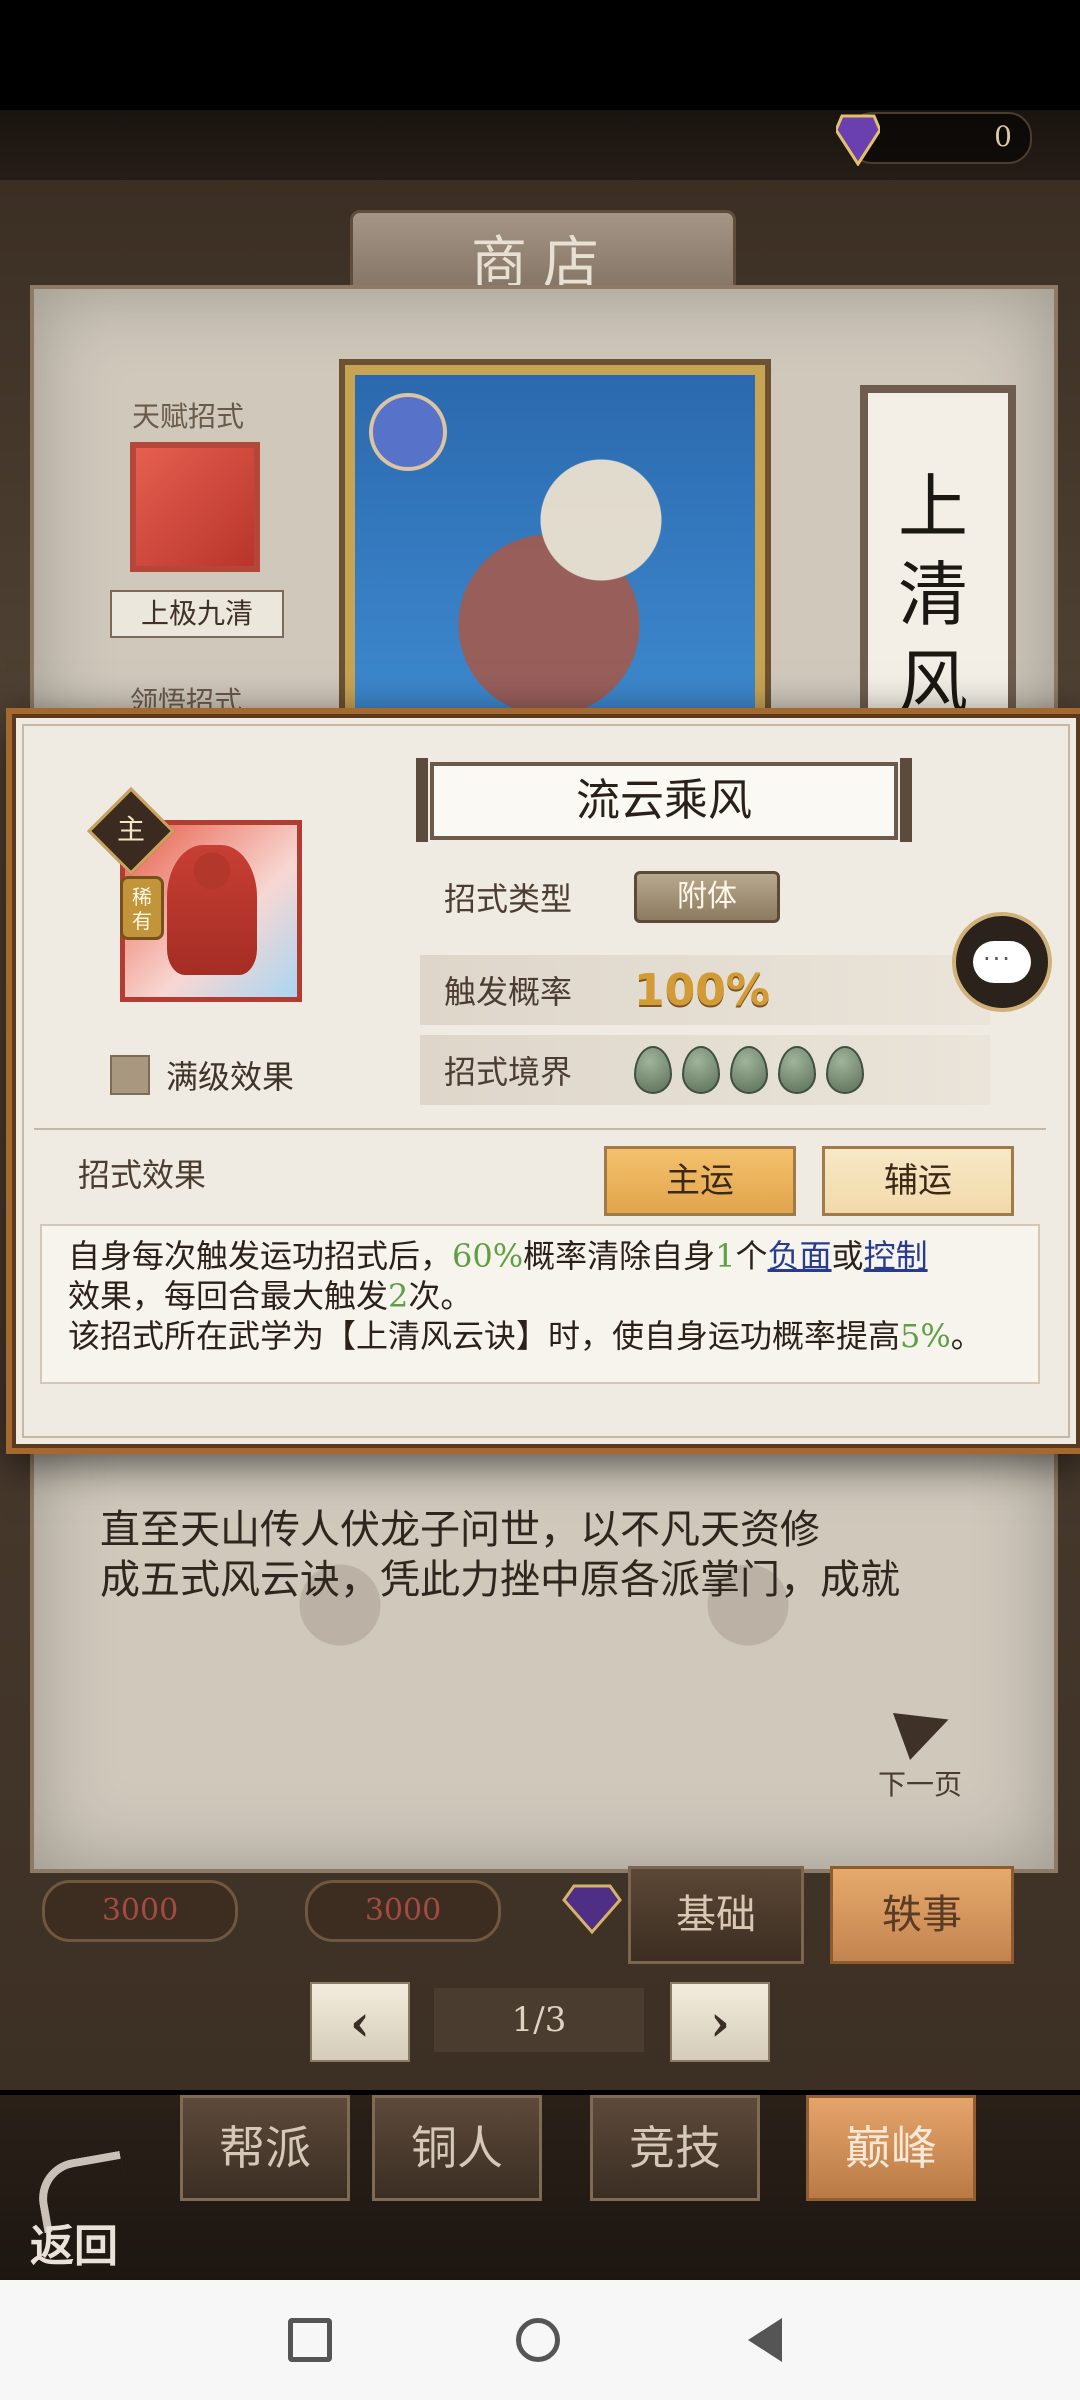  Describe the element at coordinates (922, 1915) in the screenshot. I see `tab-anecdote: 轶事` at that location.